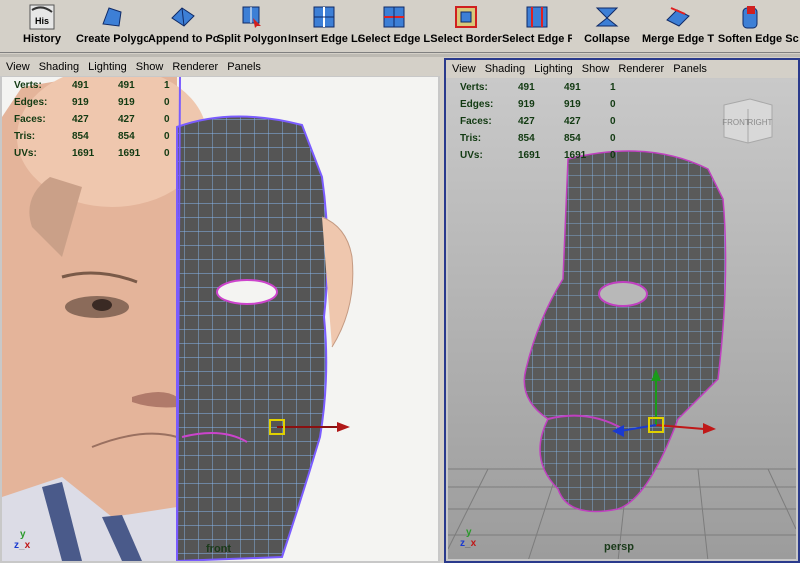  What do you see at coordinates (792, 39) in the screenshot?
I see `scale-label: Sc` at bounding box center [792, 39].